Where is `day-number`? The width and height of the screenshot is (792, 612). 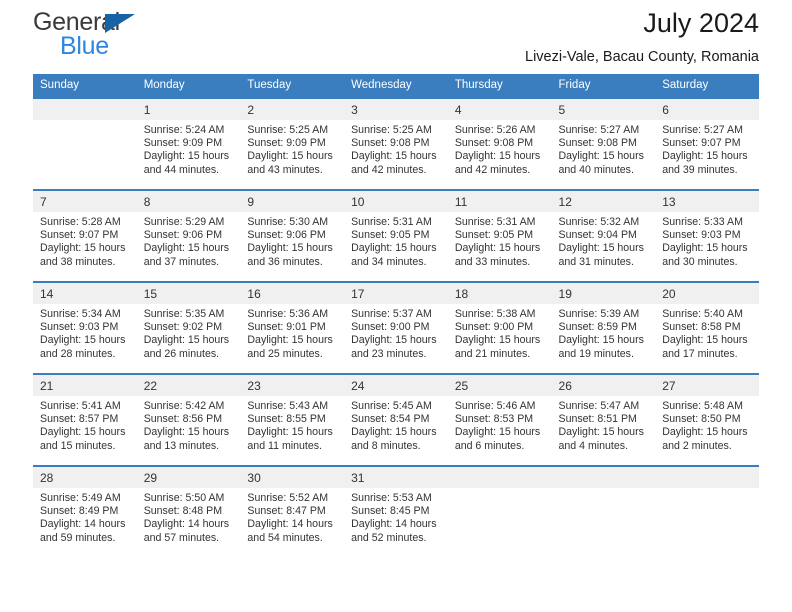
day-number is located at coordinates (707, 477).